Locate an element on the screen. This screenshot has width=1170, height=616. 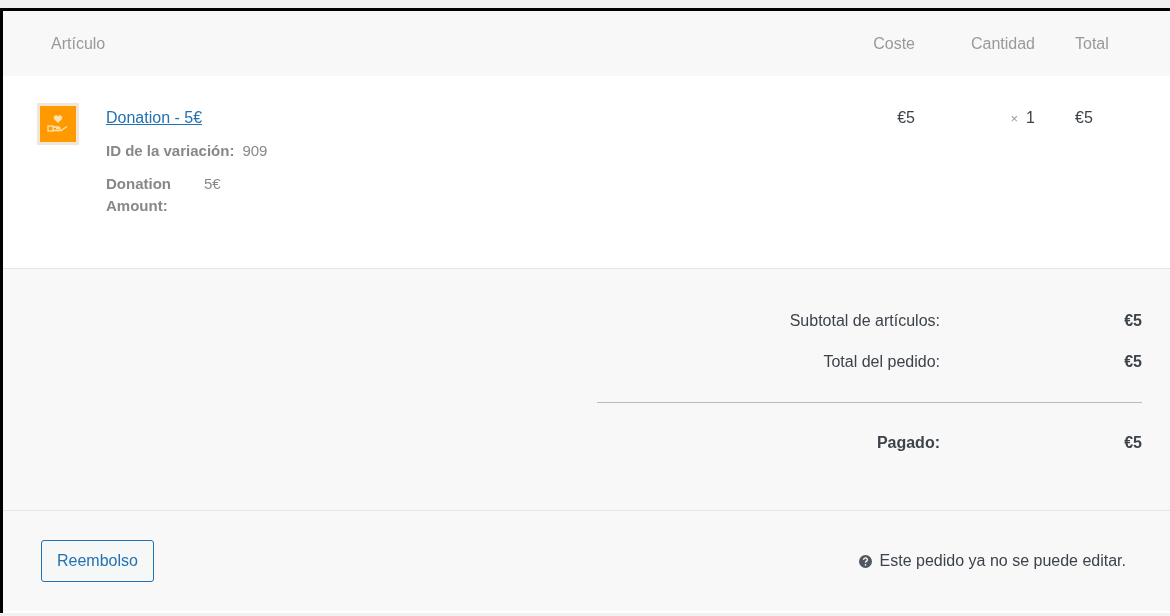
notice-text: Este pedido ya no se puede editar. is located at coordinates (1002, 561).